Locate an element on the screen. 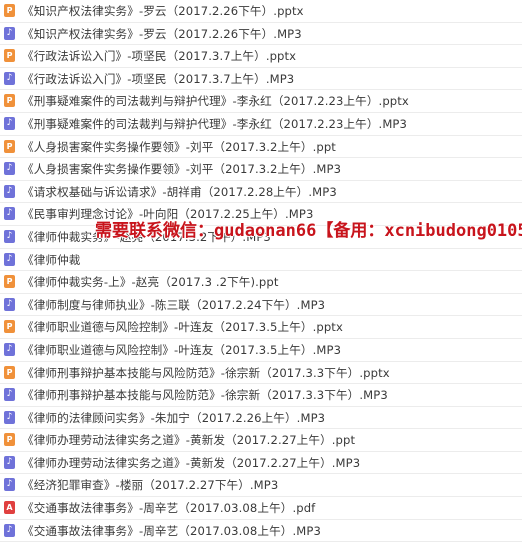 The image size is (522, 542). file-row: ♪ 《律师制度与律师执业》-陈三联（2017.2.24下午）.MP3 is located at coordinates (261, 305).